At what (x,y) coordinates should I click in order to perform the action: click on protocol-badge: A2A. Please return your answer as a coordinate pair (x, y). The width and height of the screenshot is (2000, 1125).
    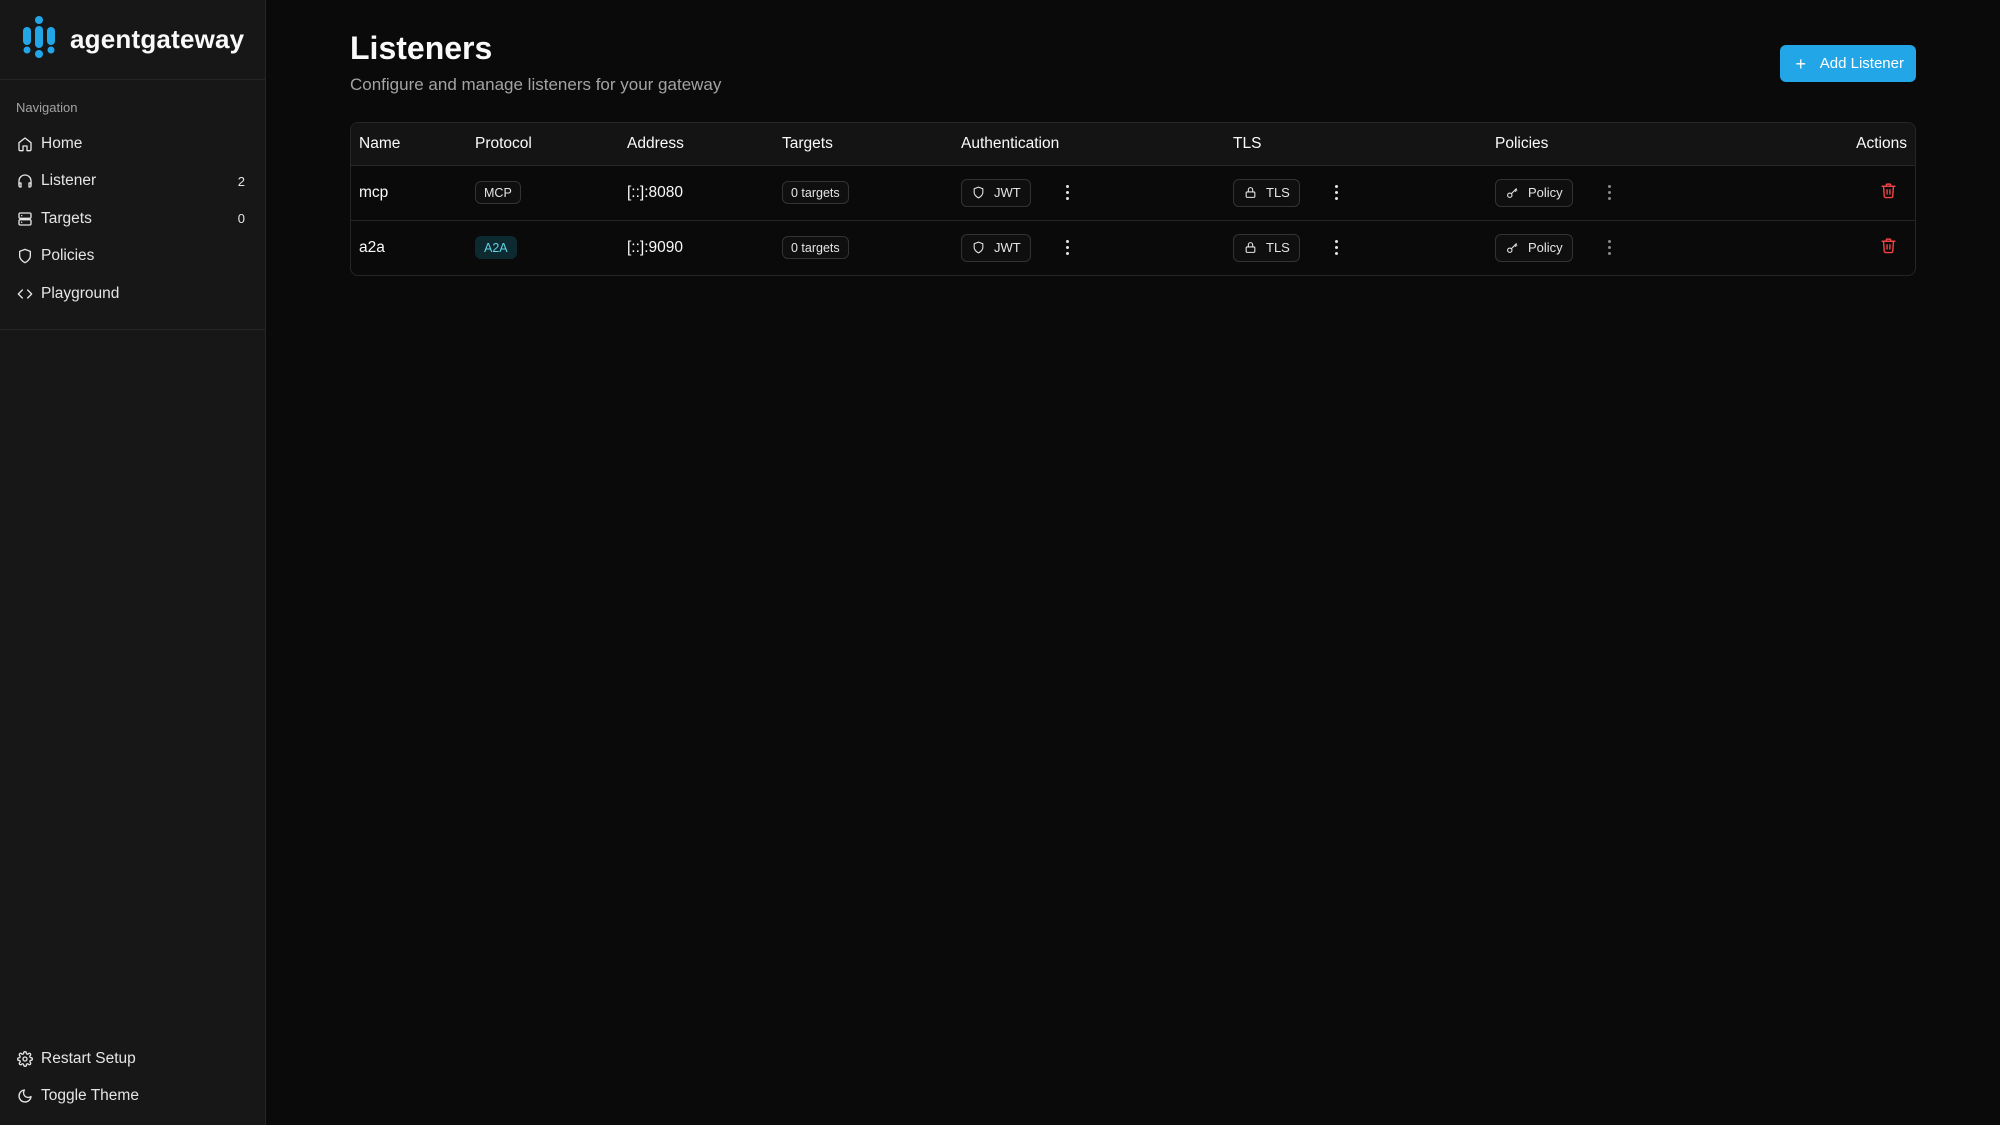
    Looking at the image, I should click on (496, 248).